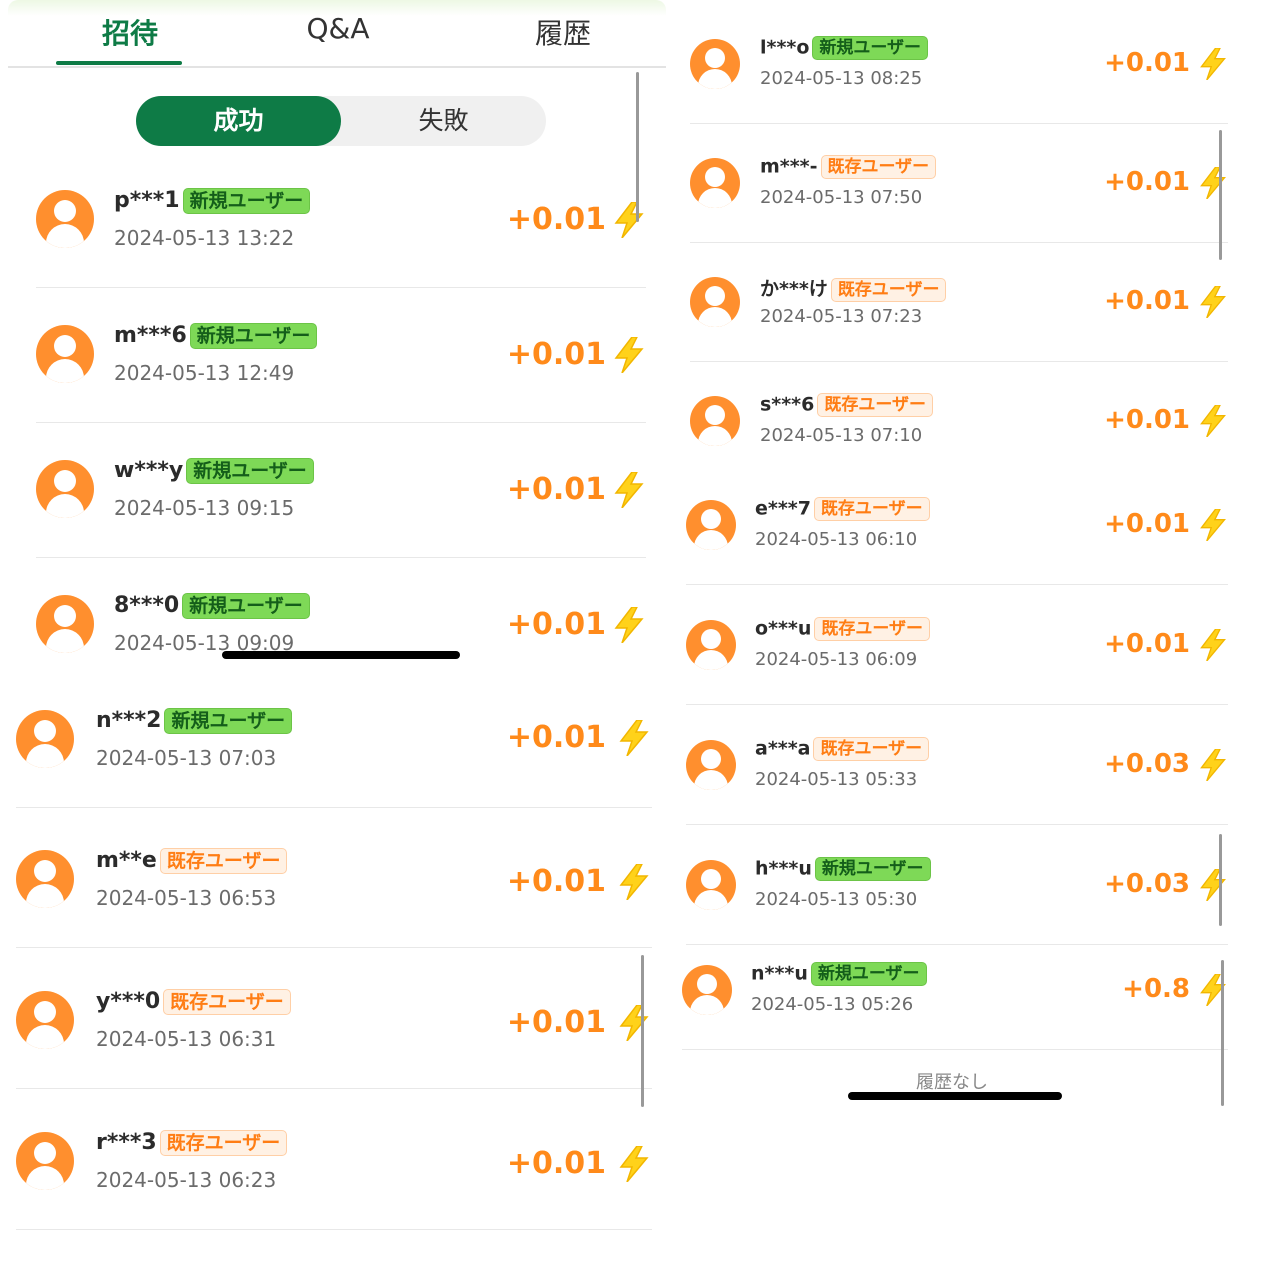 This screenshot has width=1280, height=1280. Describe the element at coordinates (147, 605) in the screenshot. I see `username: 8***0` at that location.